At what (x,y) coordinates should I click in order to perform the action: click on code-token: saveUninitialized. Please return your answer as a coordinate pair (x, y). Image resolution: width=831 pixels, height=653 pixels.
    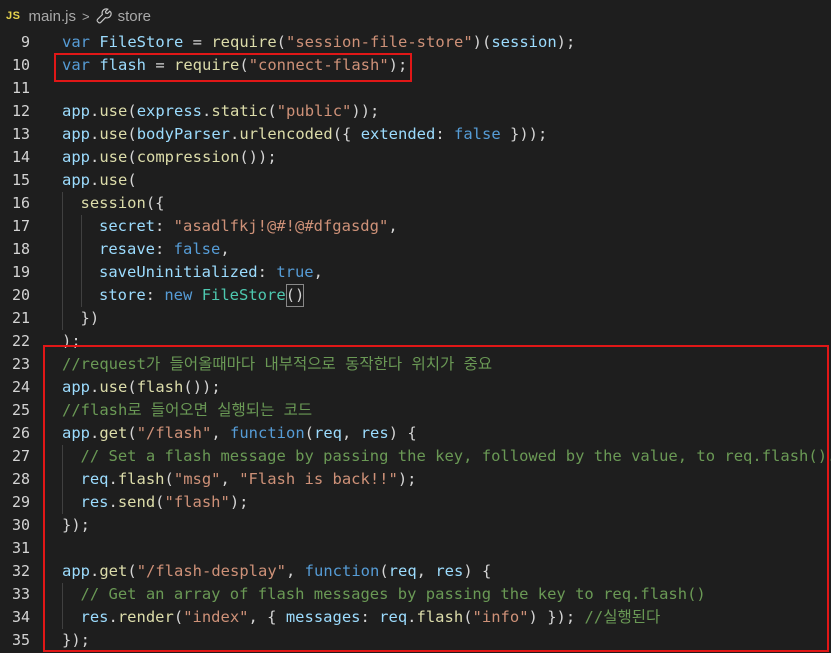
    Looking at the image, I should click on (178, 272).